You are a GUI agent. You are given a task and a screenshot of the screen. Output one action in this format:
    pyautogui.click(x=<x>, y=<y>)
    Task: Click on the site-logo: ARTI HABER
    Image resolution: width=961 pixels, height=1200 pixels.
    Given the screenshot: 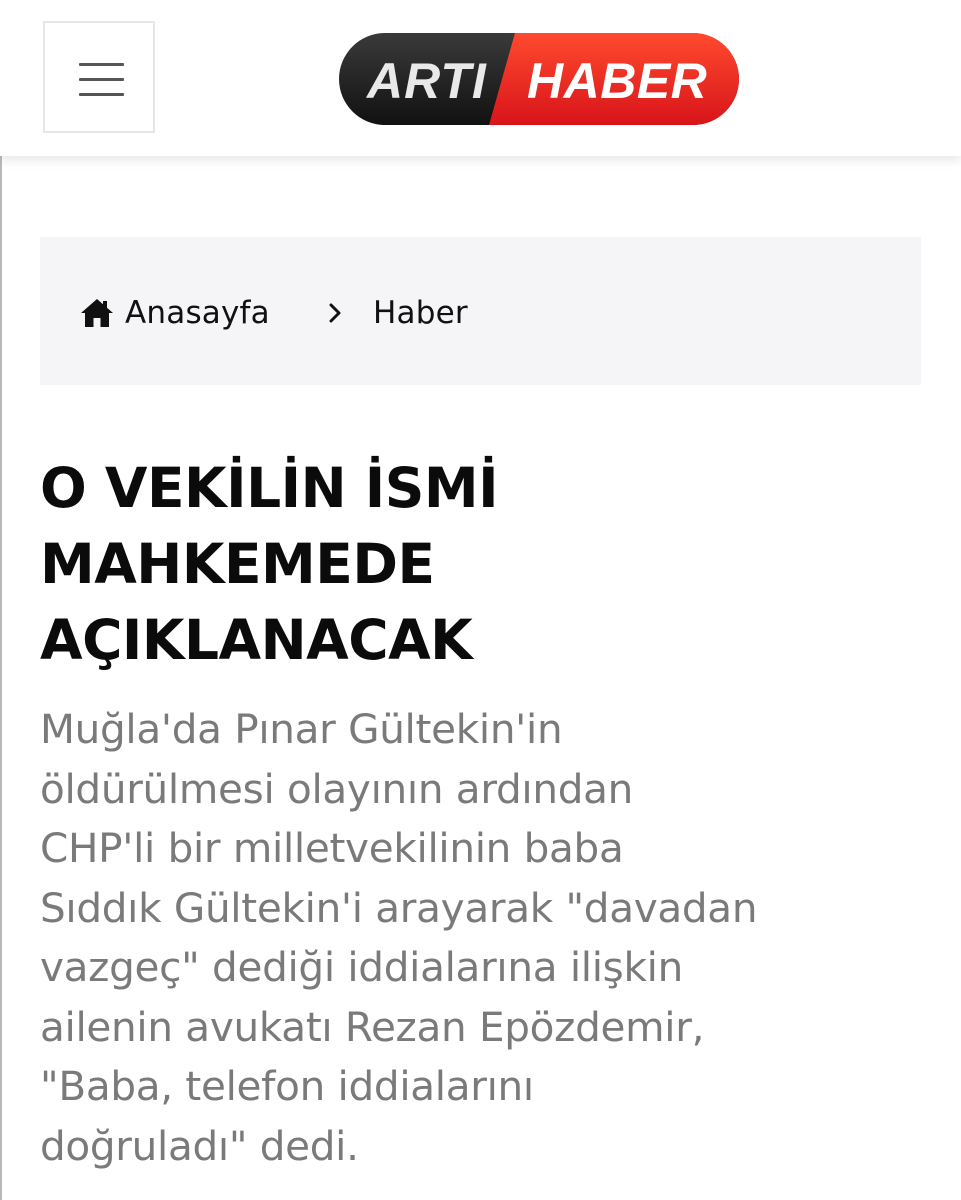 What is the action you would take?
    pyautogui.click(x=539, y=79)
    